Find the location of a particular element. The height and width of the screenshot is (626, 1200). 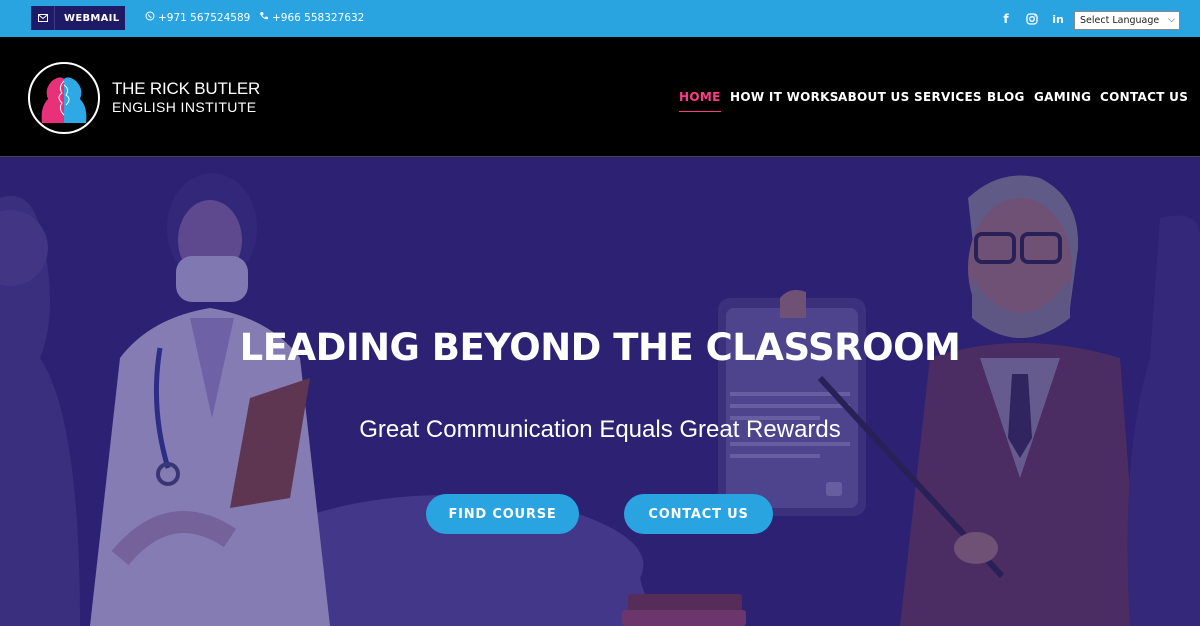

language-select-value: Select Language is located at coordinates (1120, 20).